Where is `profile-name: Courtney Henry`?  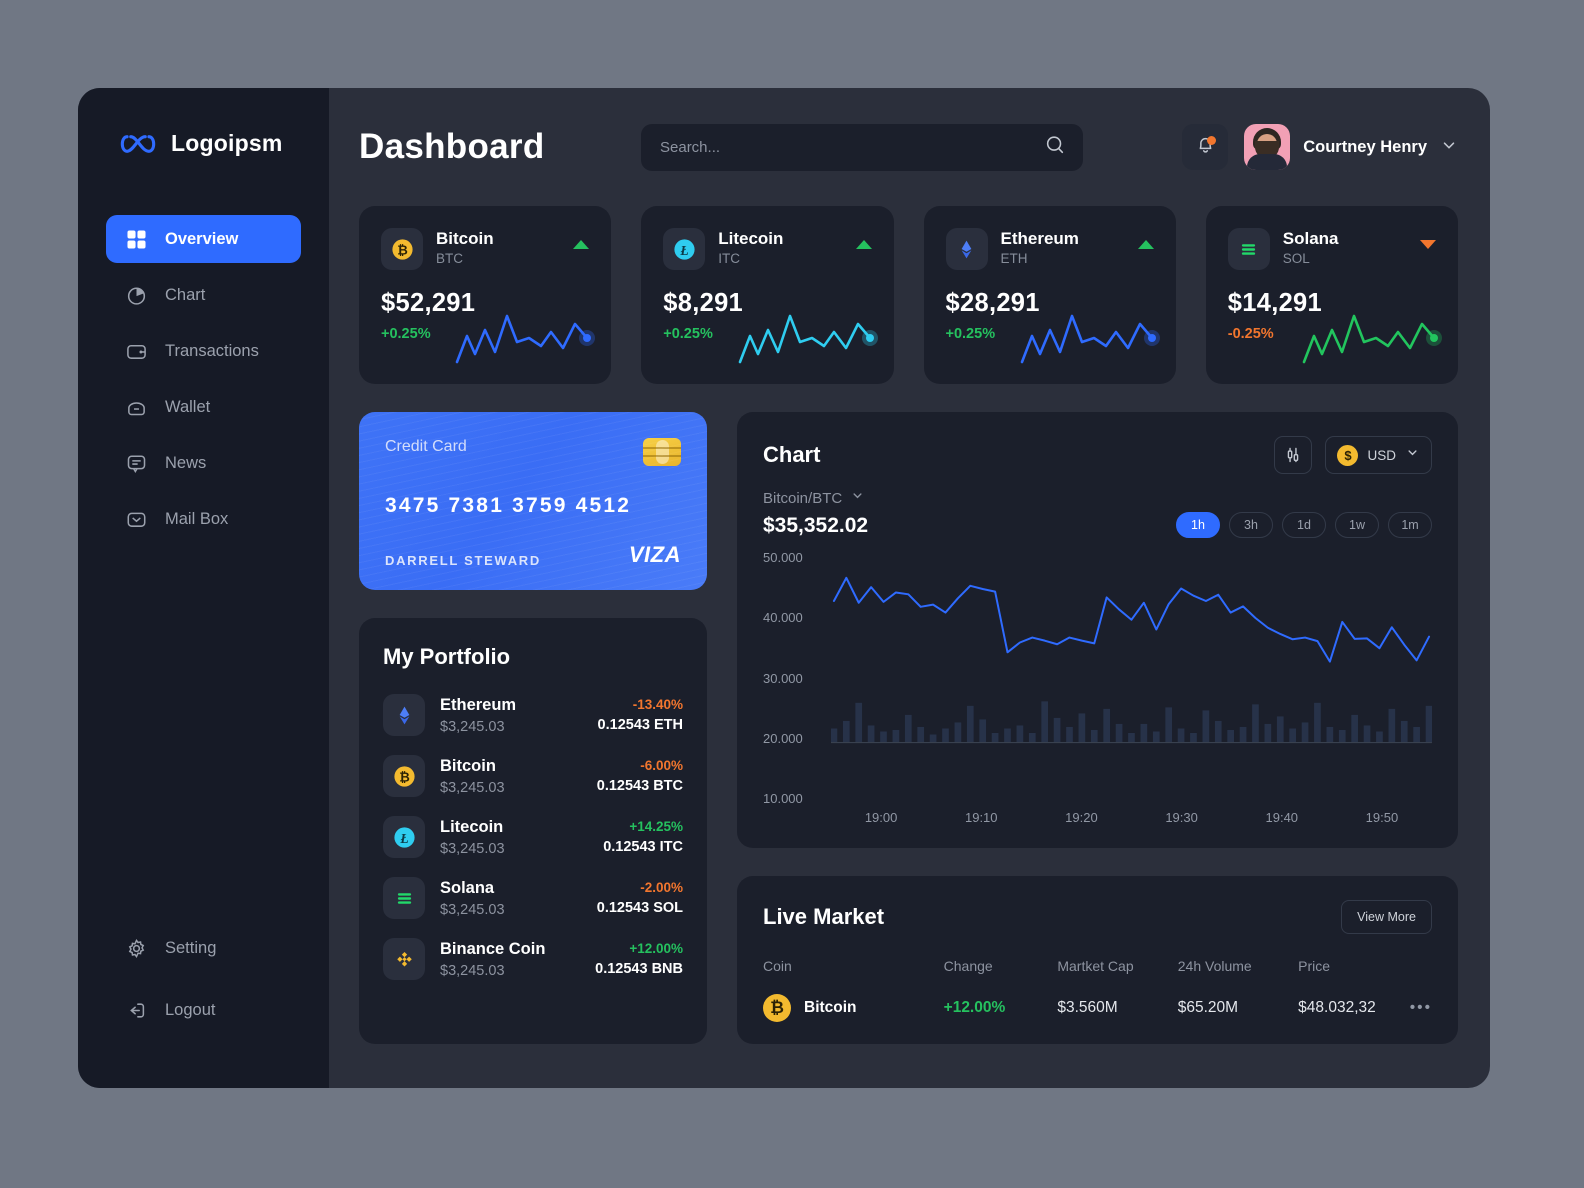 profile-name: Courtney Henry is located at coordinates (1365, 146).